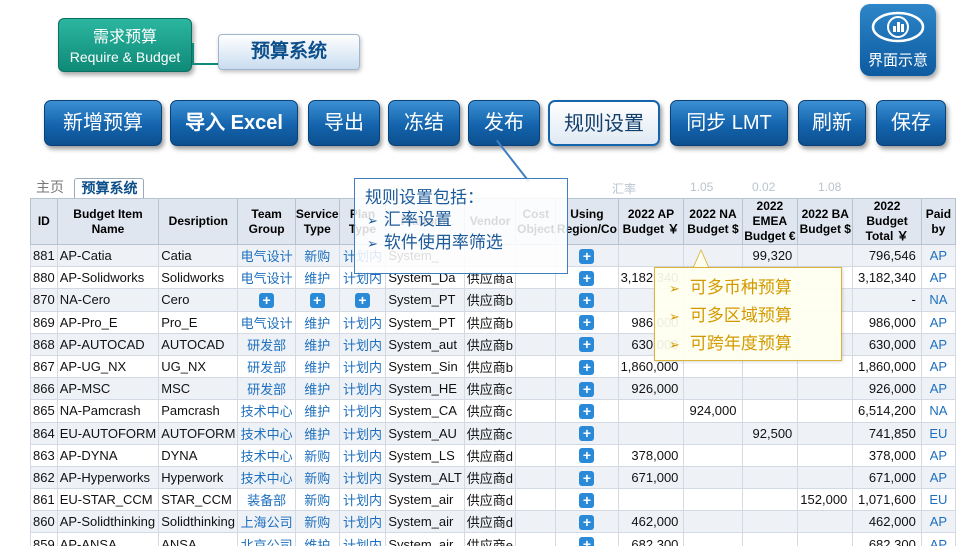 The height and width of the screenshot is (546, 956). Describe the element at coordinates (44, 221) in the screenshot. I see `column-header: ID` at that location.